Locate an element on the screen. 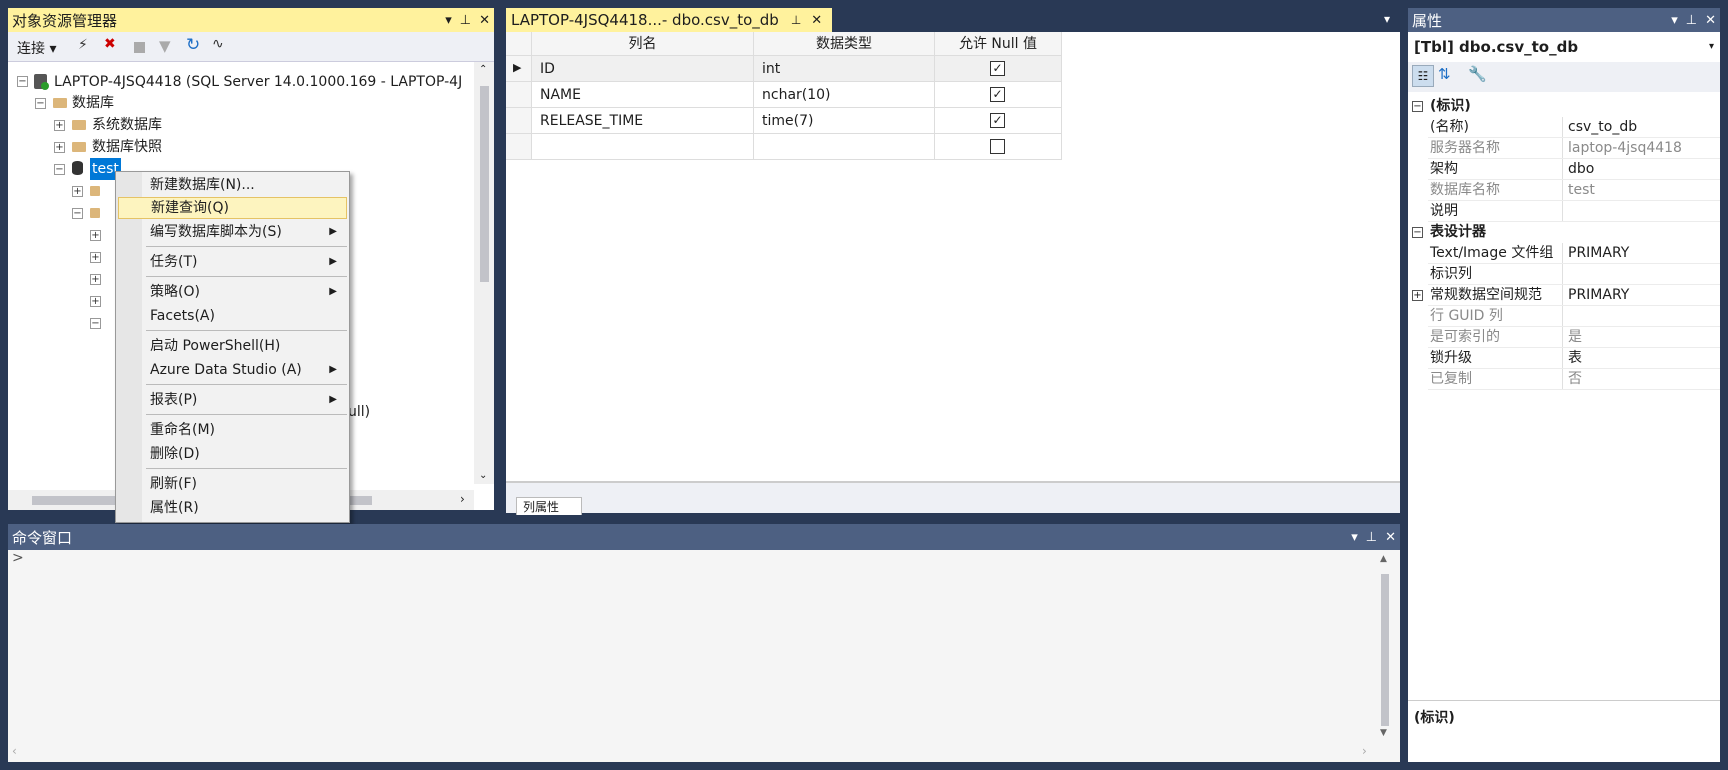 The height and width of the screenshot is (770, 1728). cell-data-type: int is located at coordinates (844, 69).